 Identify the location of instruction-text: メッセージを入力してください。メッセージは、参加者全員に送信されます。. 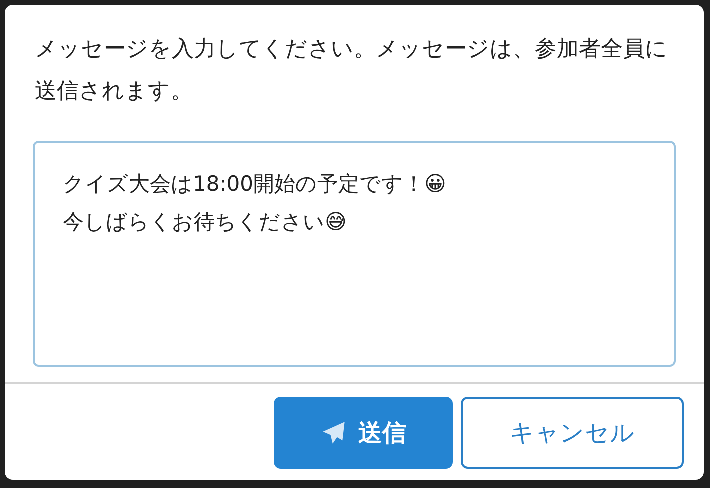
(351, 71).